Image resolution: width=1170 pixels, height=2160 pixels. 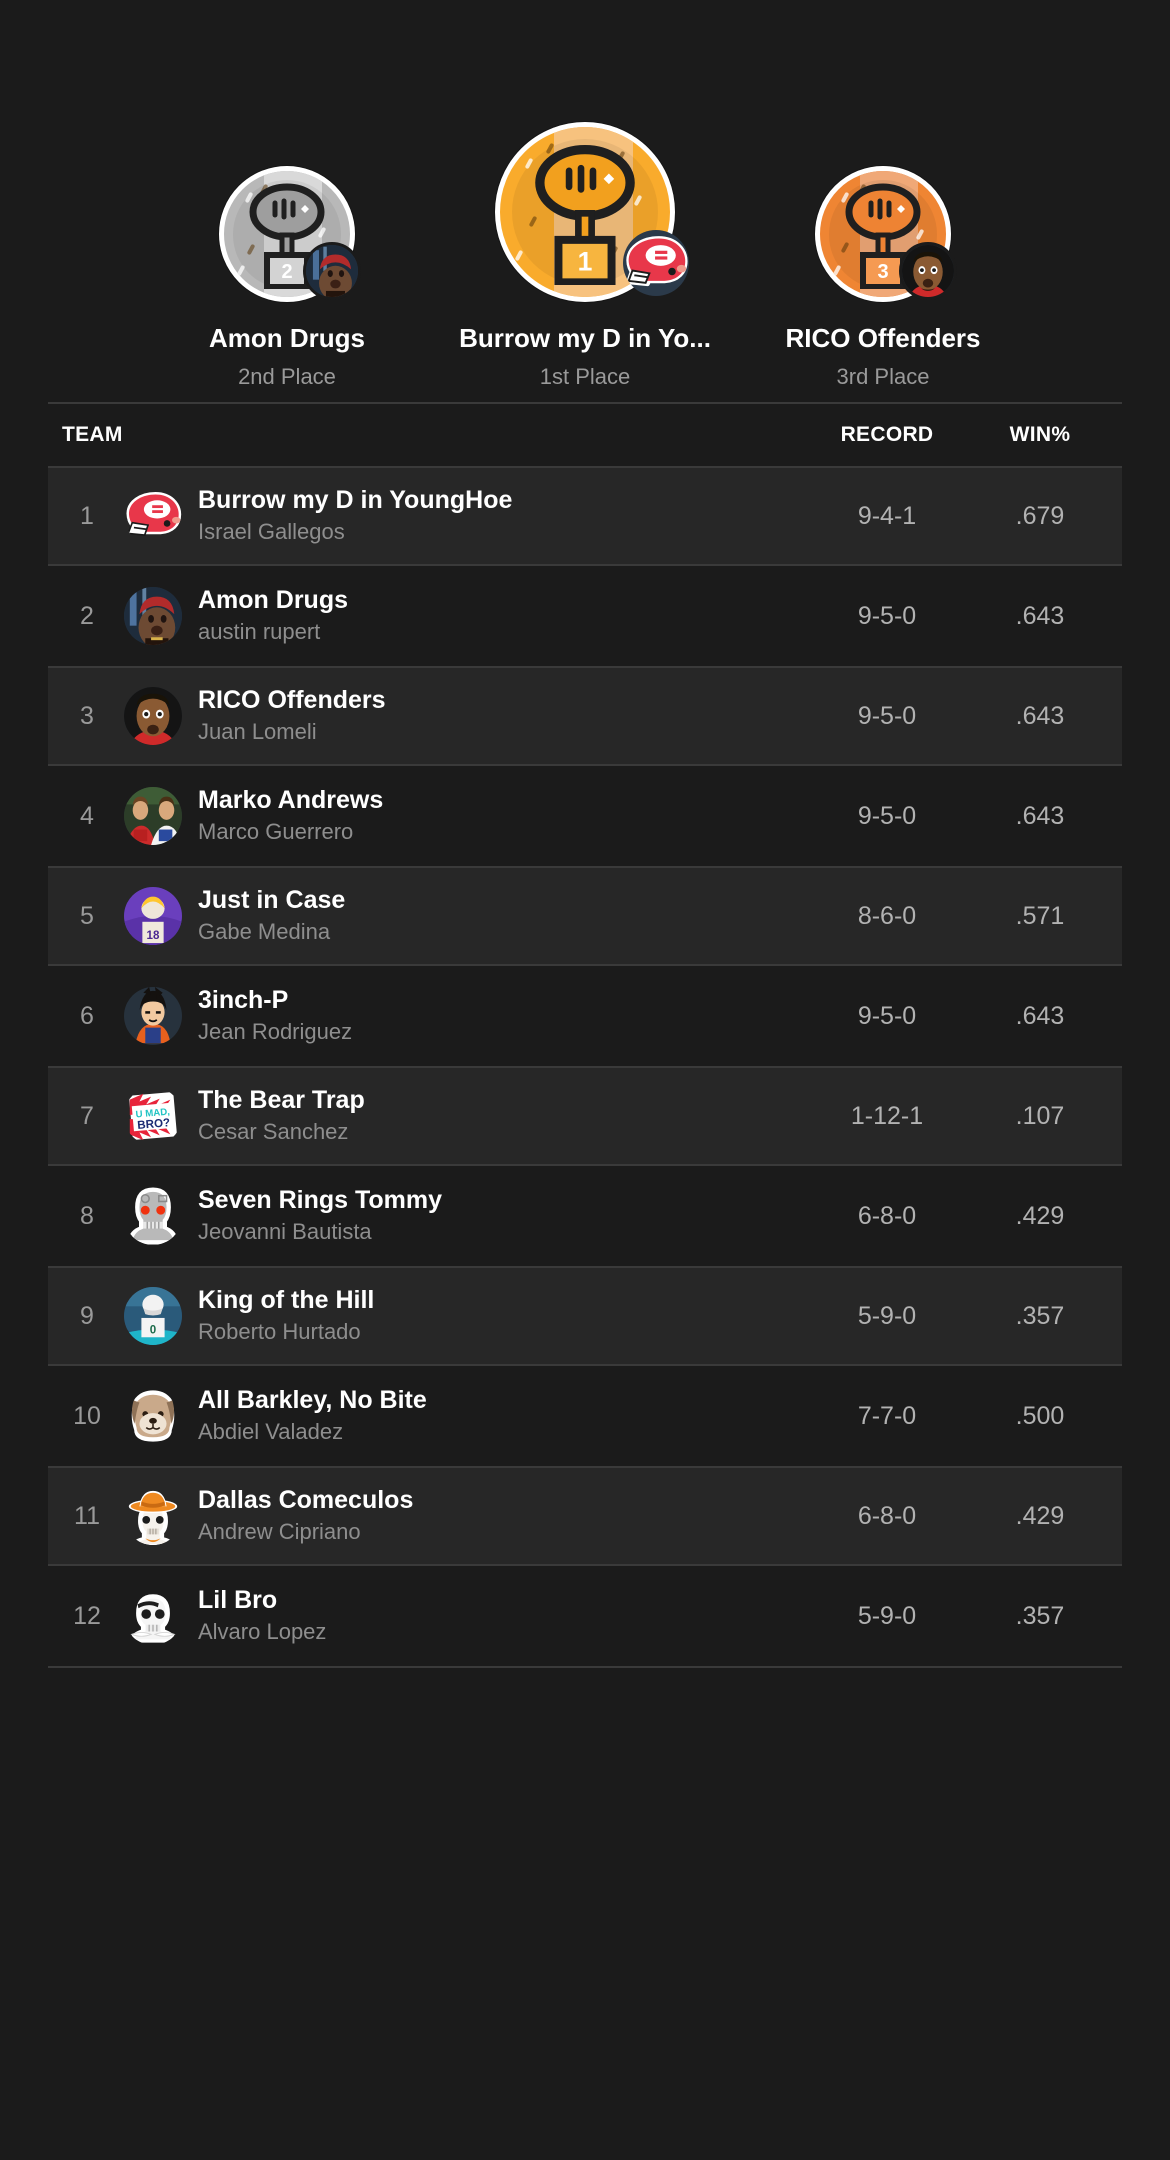 What do you see at coordinates (273, 1132) in the screenshot?
I see `owner-name: Cesar Sanchez` at bounding box center [273, 1132].